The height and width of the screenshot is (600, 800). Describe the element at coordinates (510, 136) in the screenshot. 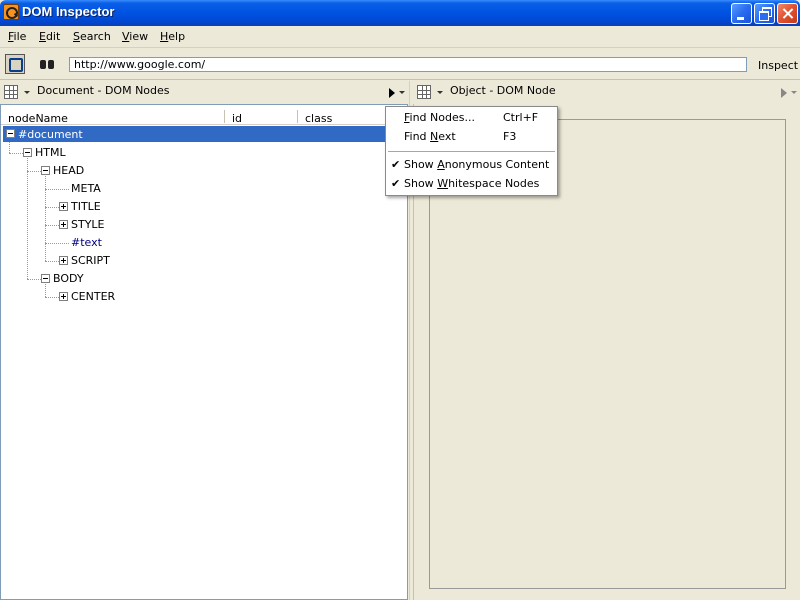

I see `menu-item-shortcut: F3` at that location.